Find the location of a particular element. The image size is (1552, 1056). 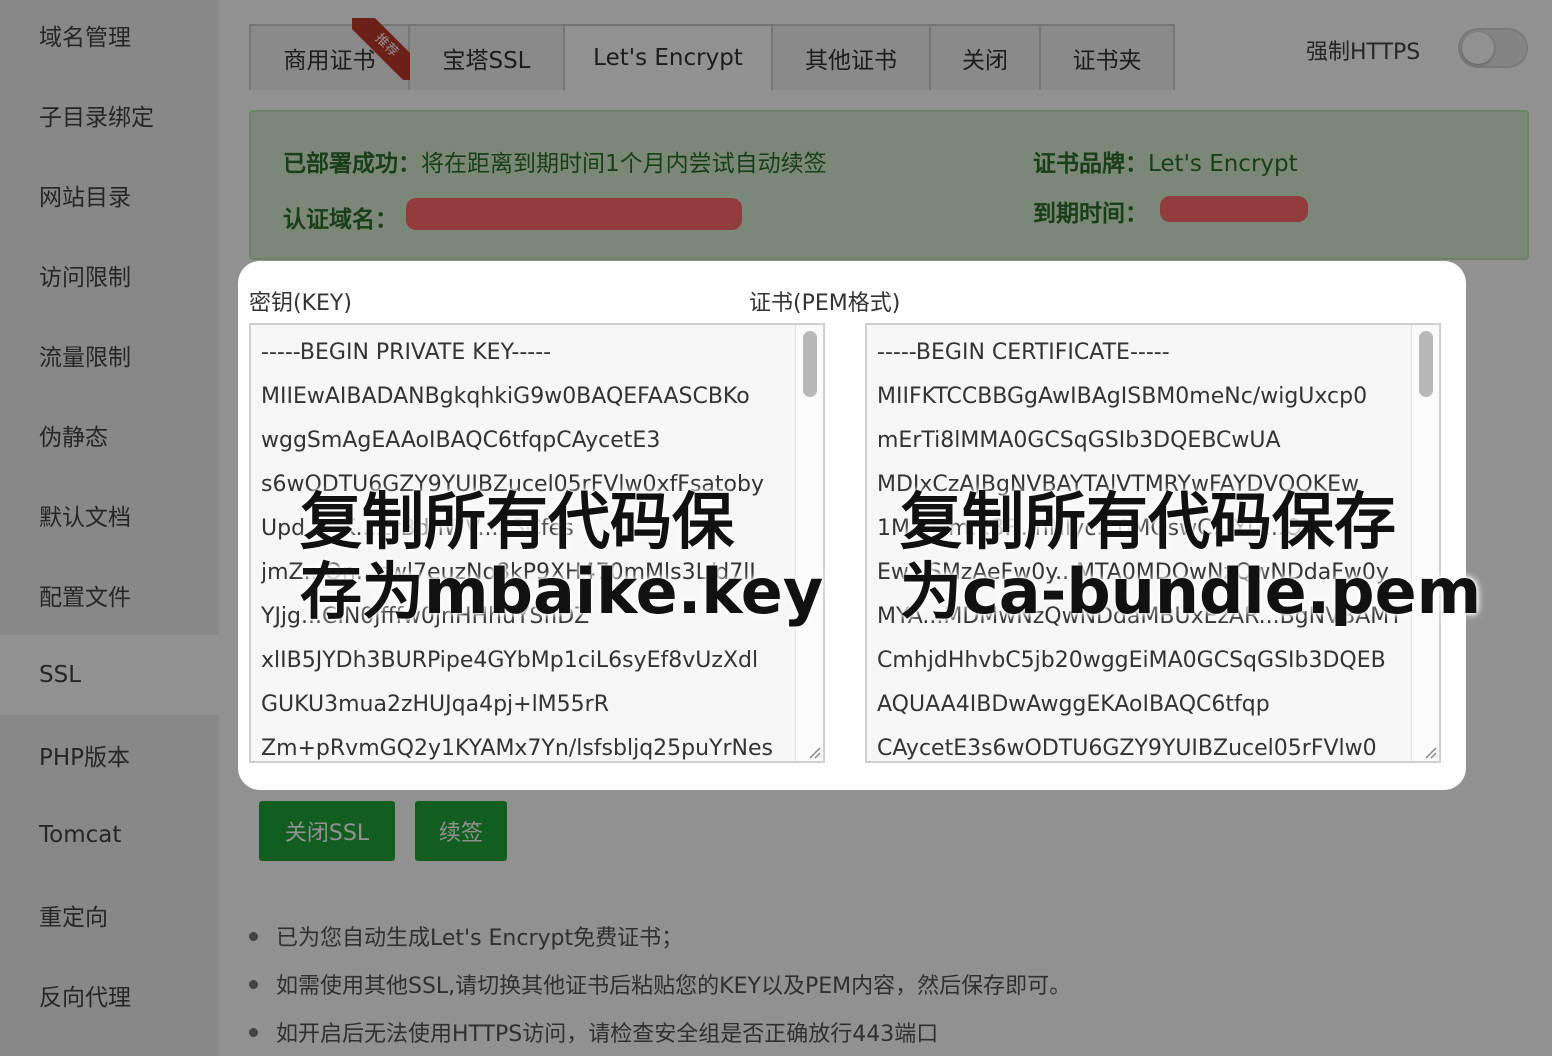

recommend-ribbon: 推荐 is located at coordinates (383, 49).